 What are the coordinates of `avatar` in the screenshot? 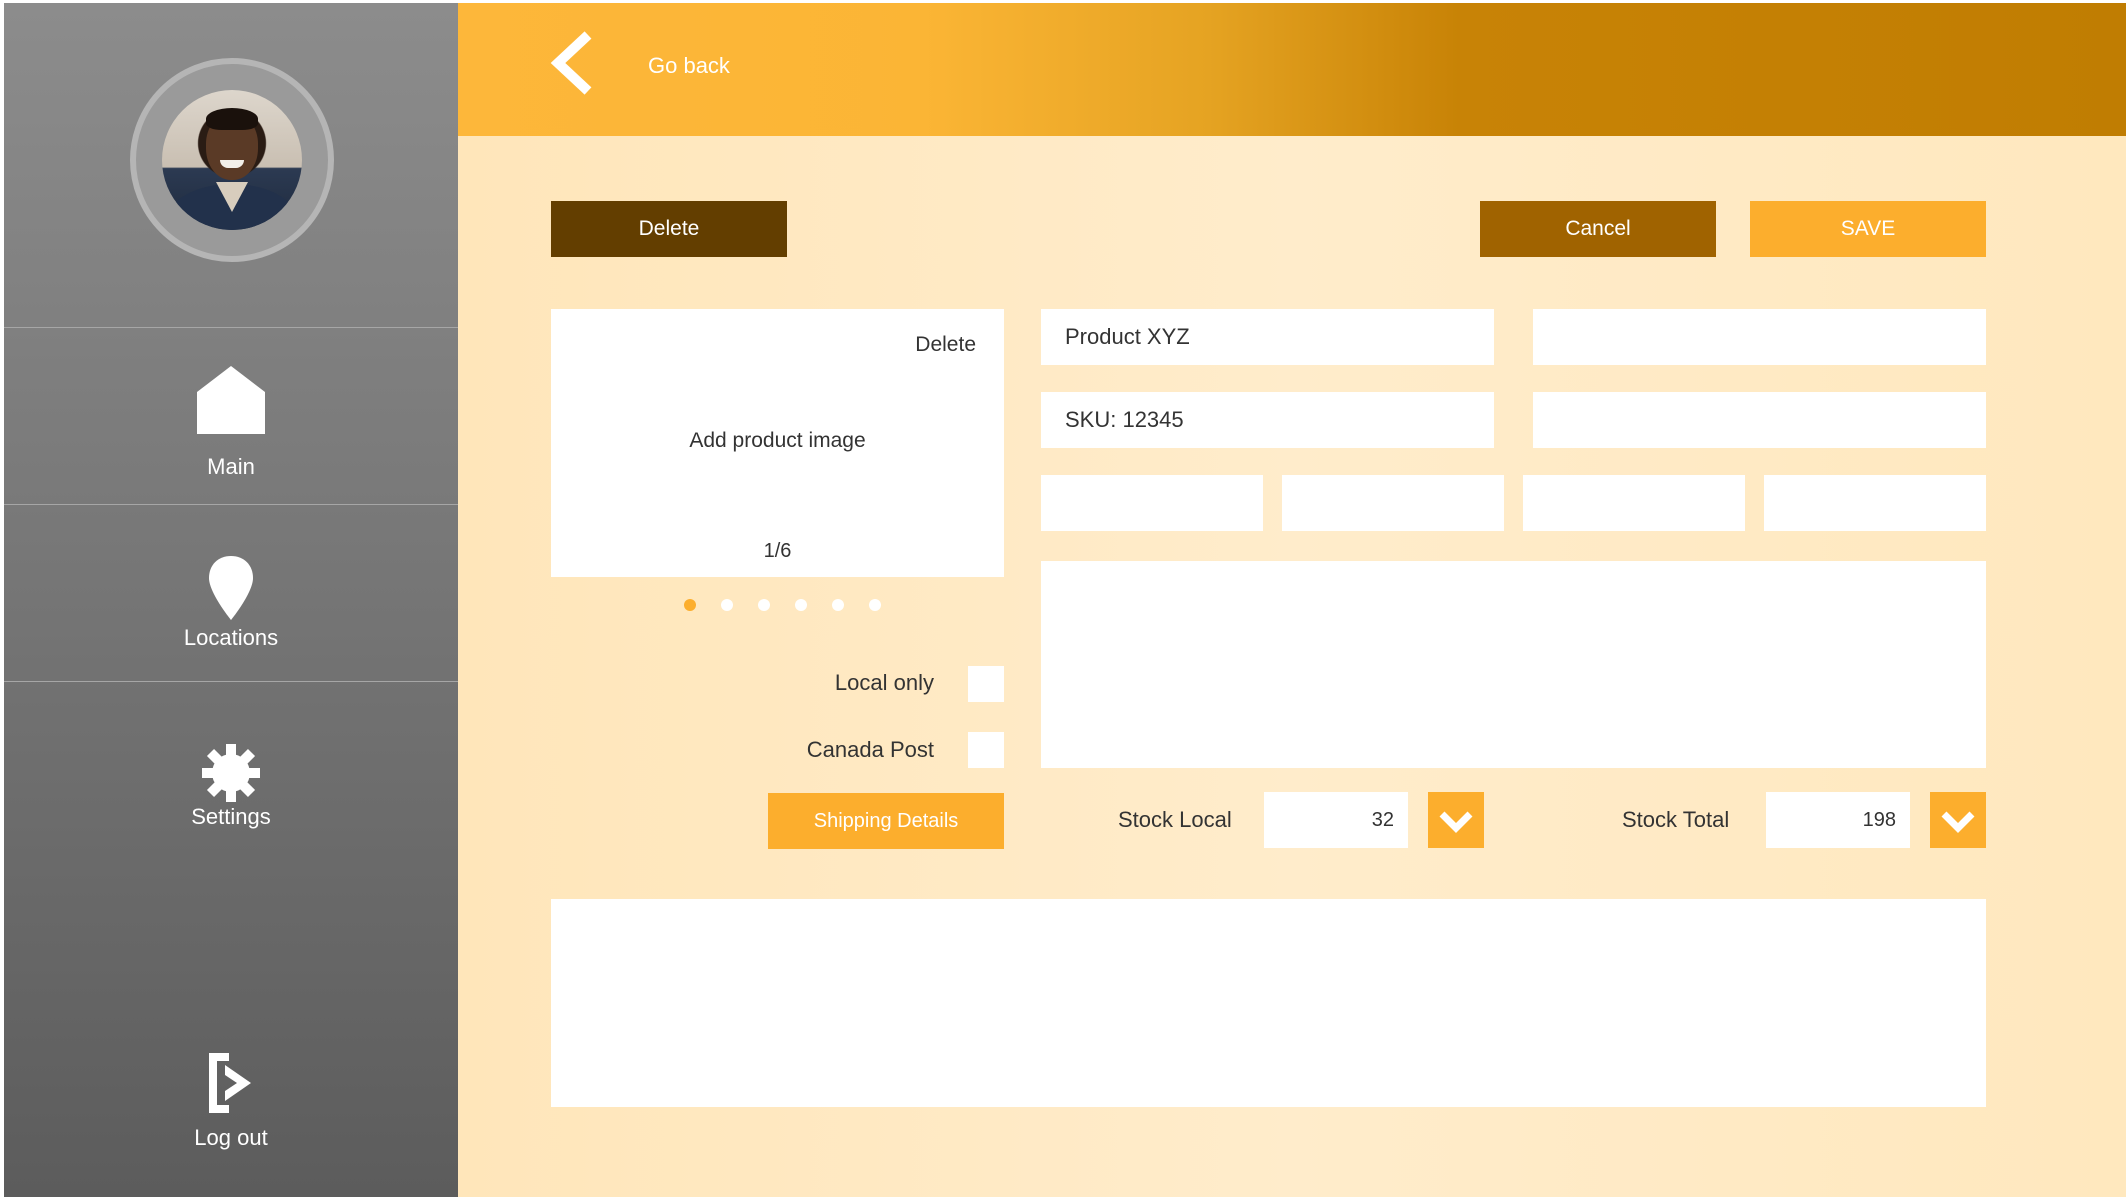 It's located at (232, 160).